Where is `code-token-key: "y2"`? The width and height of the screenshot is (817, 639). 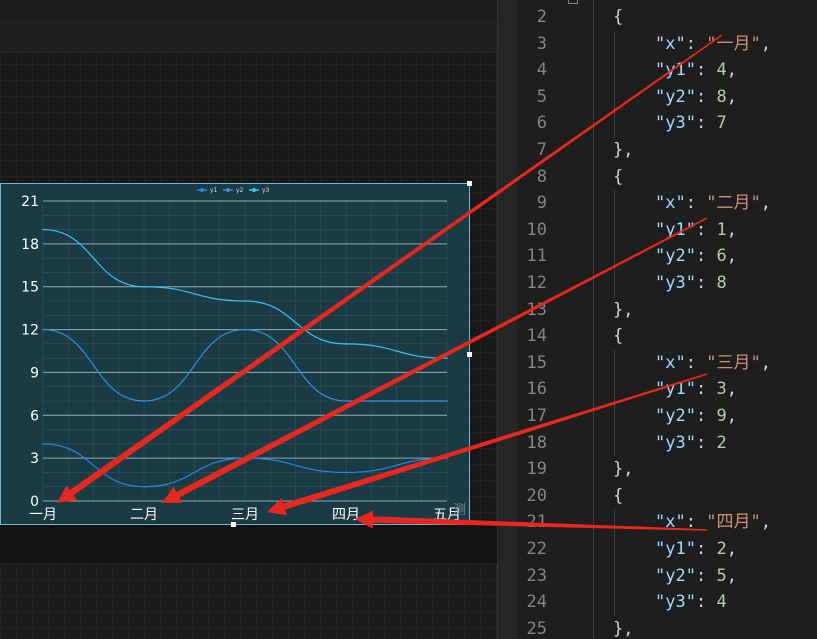
code-token-key: "y2" is located at coordinates (675, 416).